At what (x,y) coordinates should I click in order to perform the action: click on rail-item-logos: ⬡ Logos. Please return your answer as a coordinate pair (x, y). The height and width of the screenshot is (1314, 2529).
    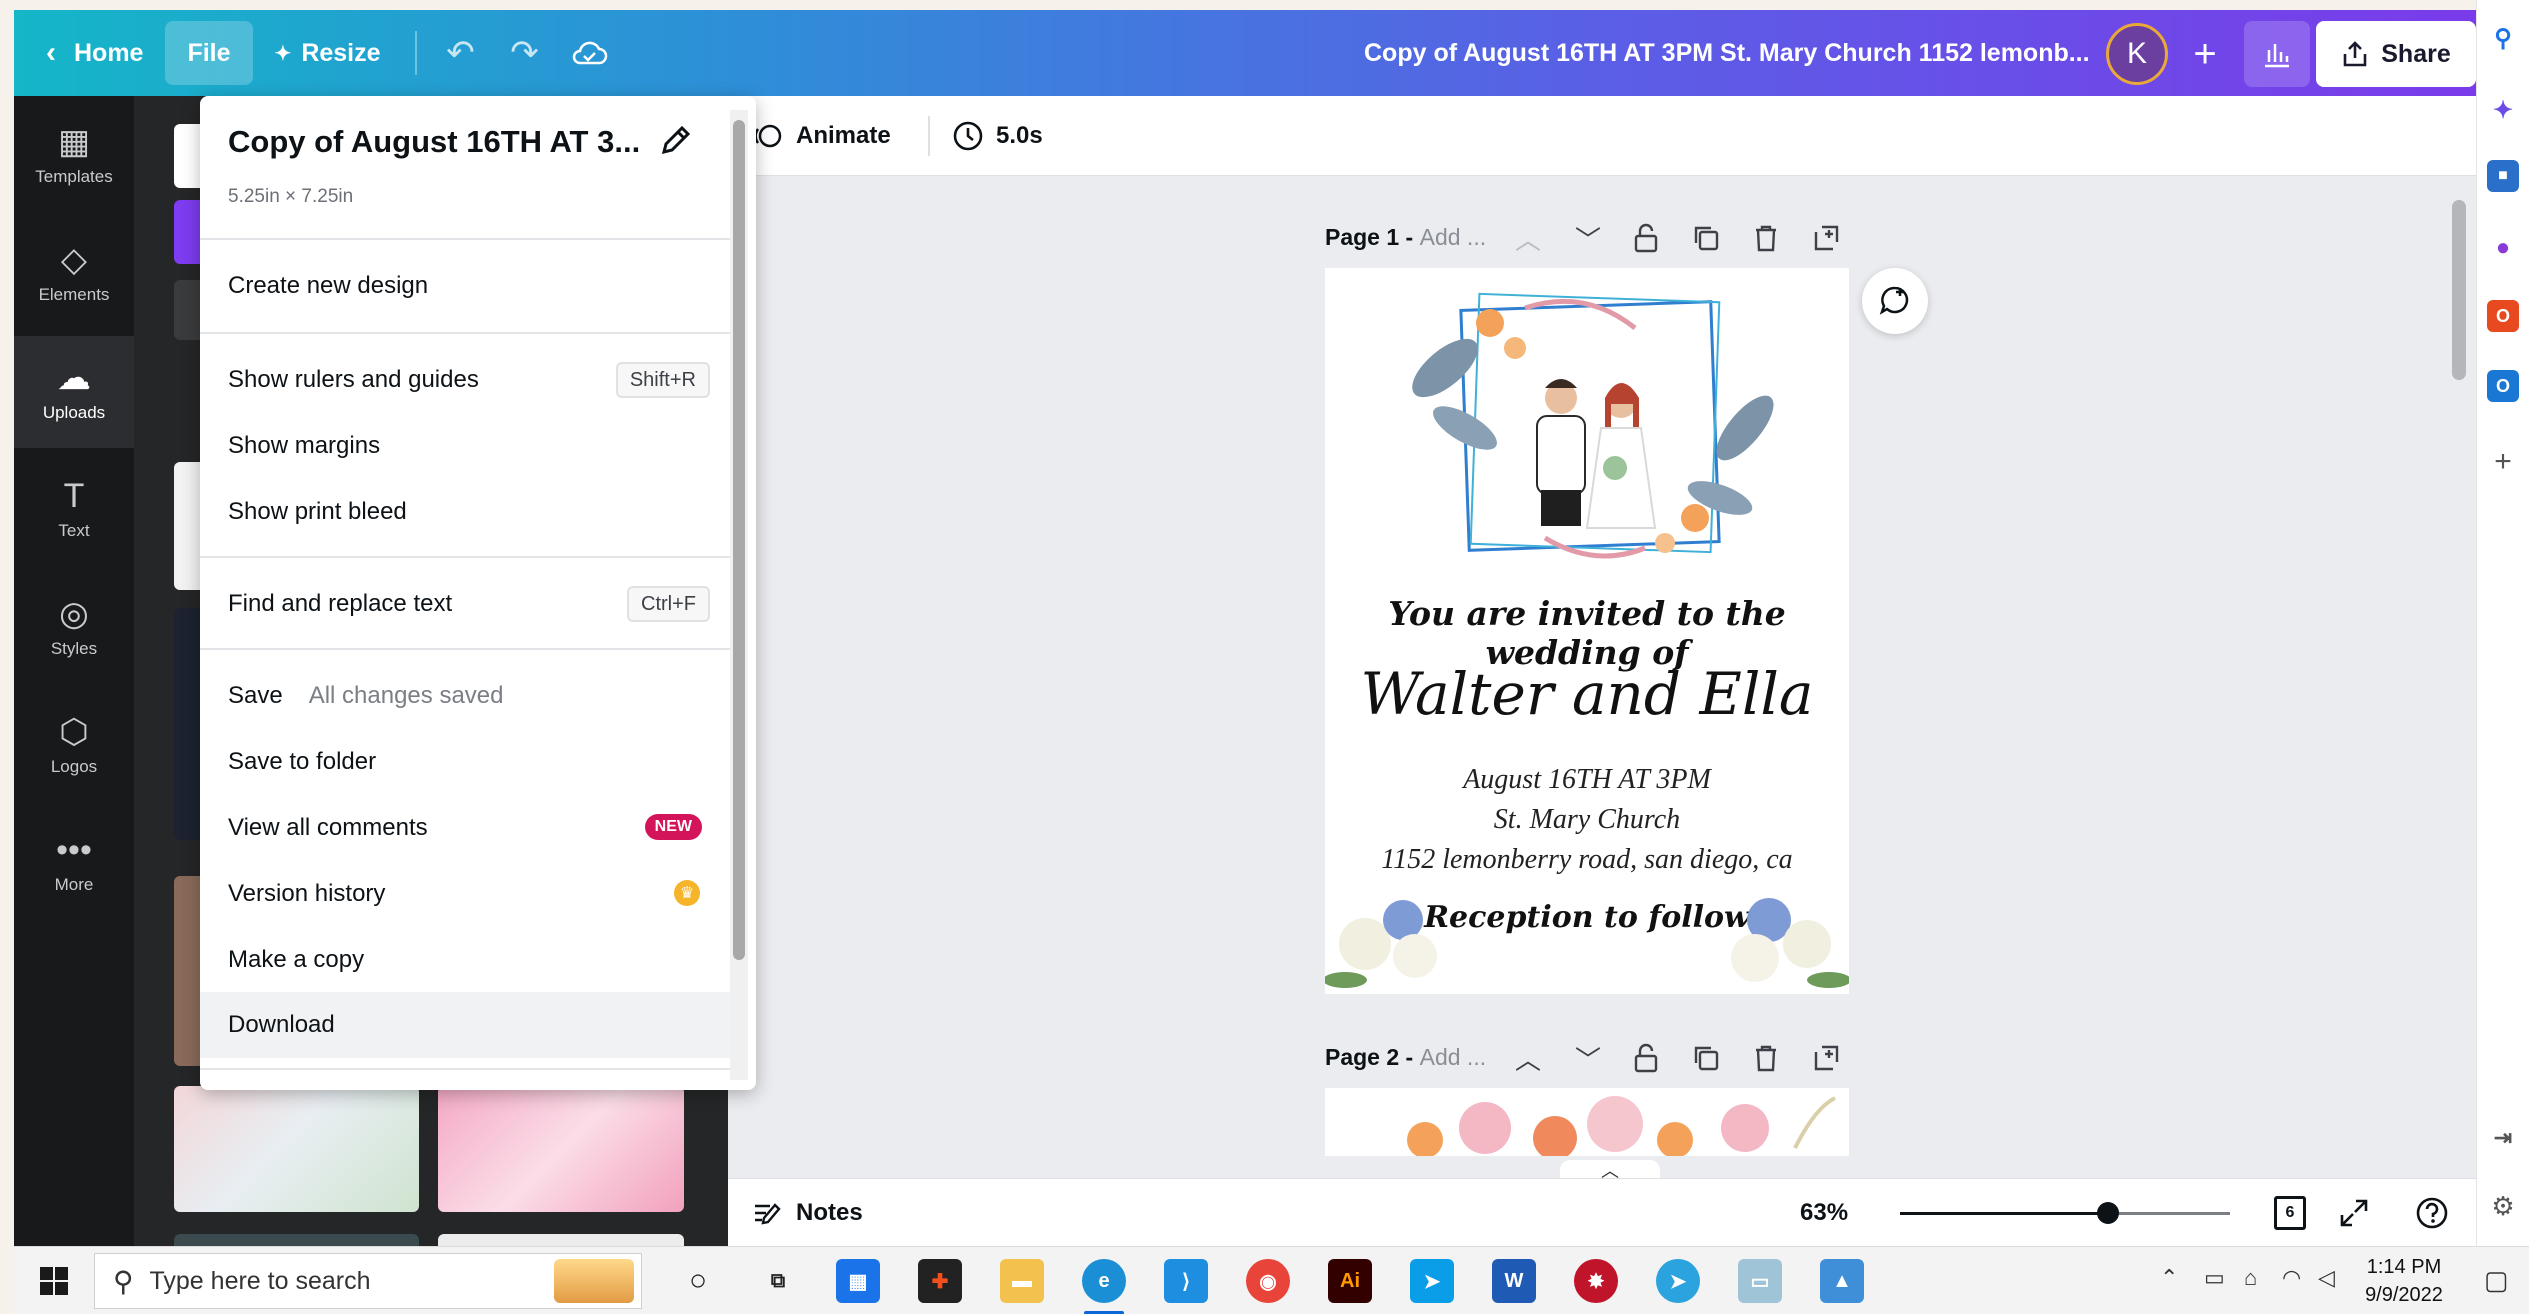
    Looking at the image, I should click on (74, 746).